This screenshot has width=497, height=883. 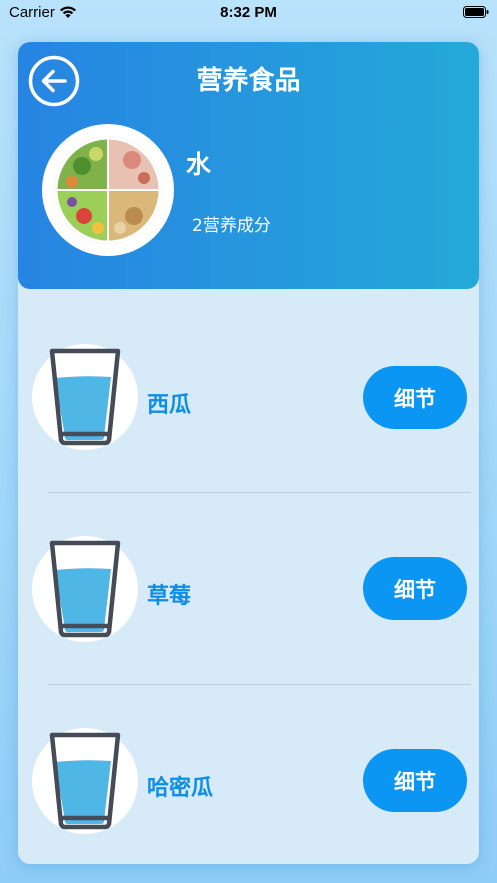 I want to click on nutrient-count: 2营养成分, so click(x=231, y=226).